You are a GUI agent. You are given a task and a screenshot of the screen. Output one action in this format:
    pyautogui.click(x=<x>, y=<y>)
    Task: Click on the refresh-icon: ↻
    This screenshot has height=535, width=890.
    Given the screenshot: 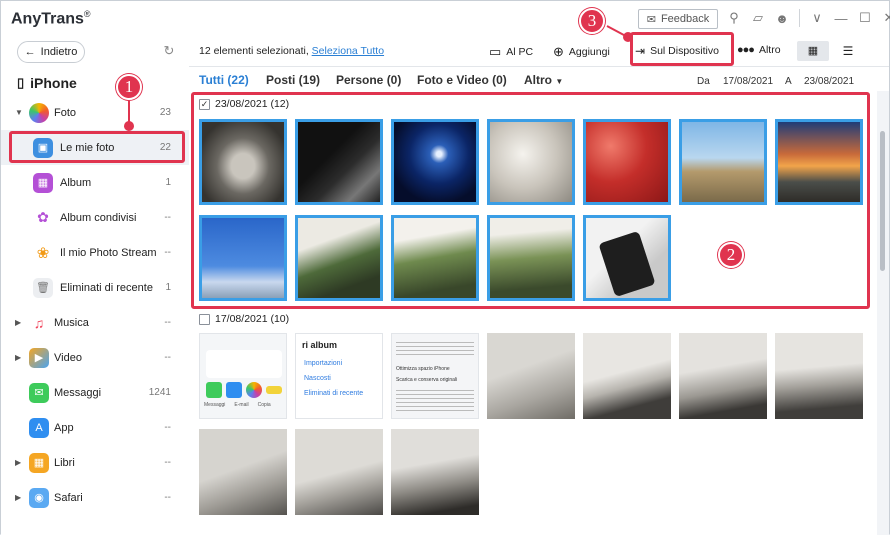 What is the action you would take?
    pyautogui.click(x=169, y=51)
    